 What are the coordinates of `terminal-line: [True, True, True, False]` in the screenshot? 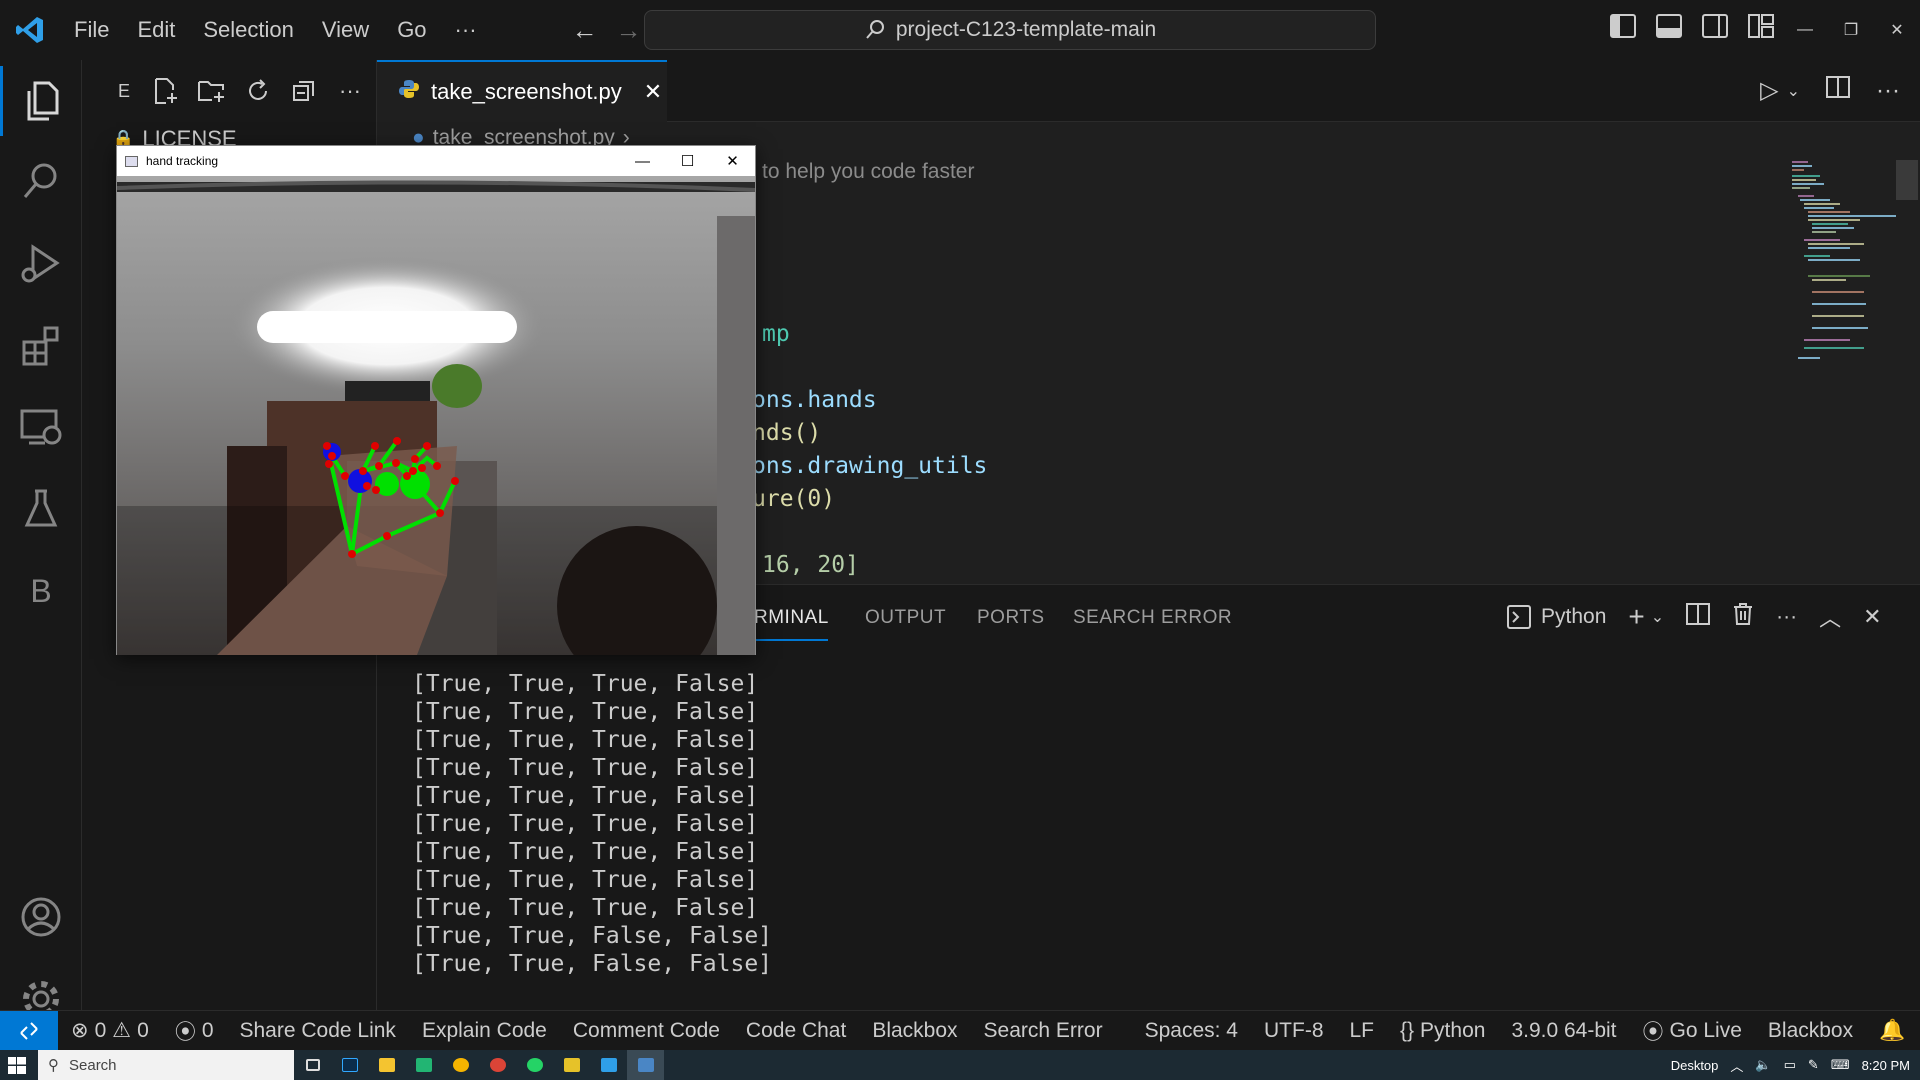 It's located at (585, 768).